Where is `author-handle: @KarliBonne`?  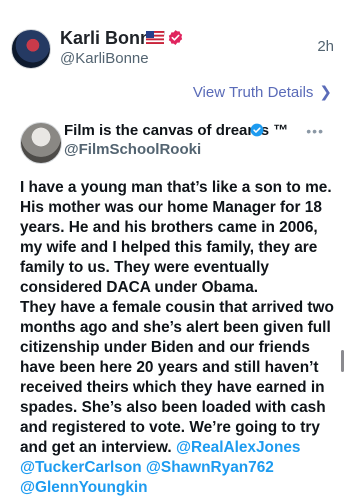 author-handle: @KarliBonne is located at coordinates (104, 58).